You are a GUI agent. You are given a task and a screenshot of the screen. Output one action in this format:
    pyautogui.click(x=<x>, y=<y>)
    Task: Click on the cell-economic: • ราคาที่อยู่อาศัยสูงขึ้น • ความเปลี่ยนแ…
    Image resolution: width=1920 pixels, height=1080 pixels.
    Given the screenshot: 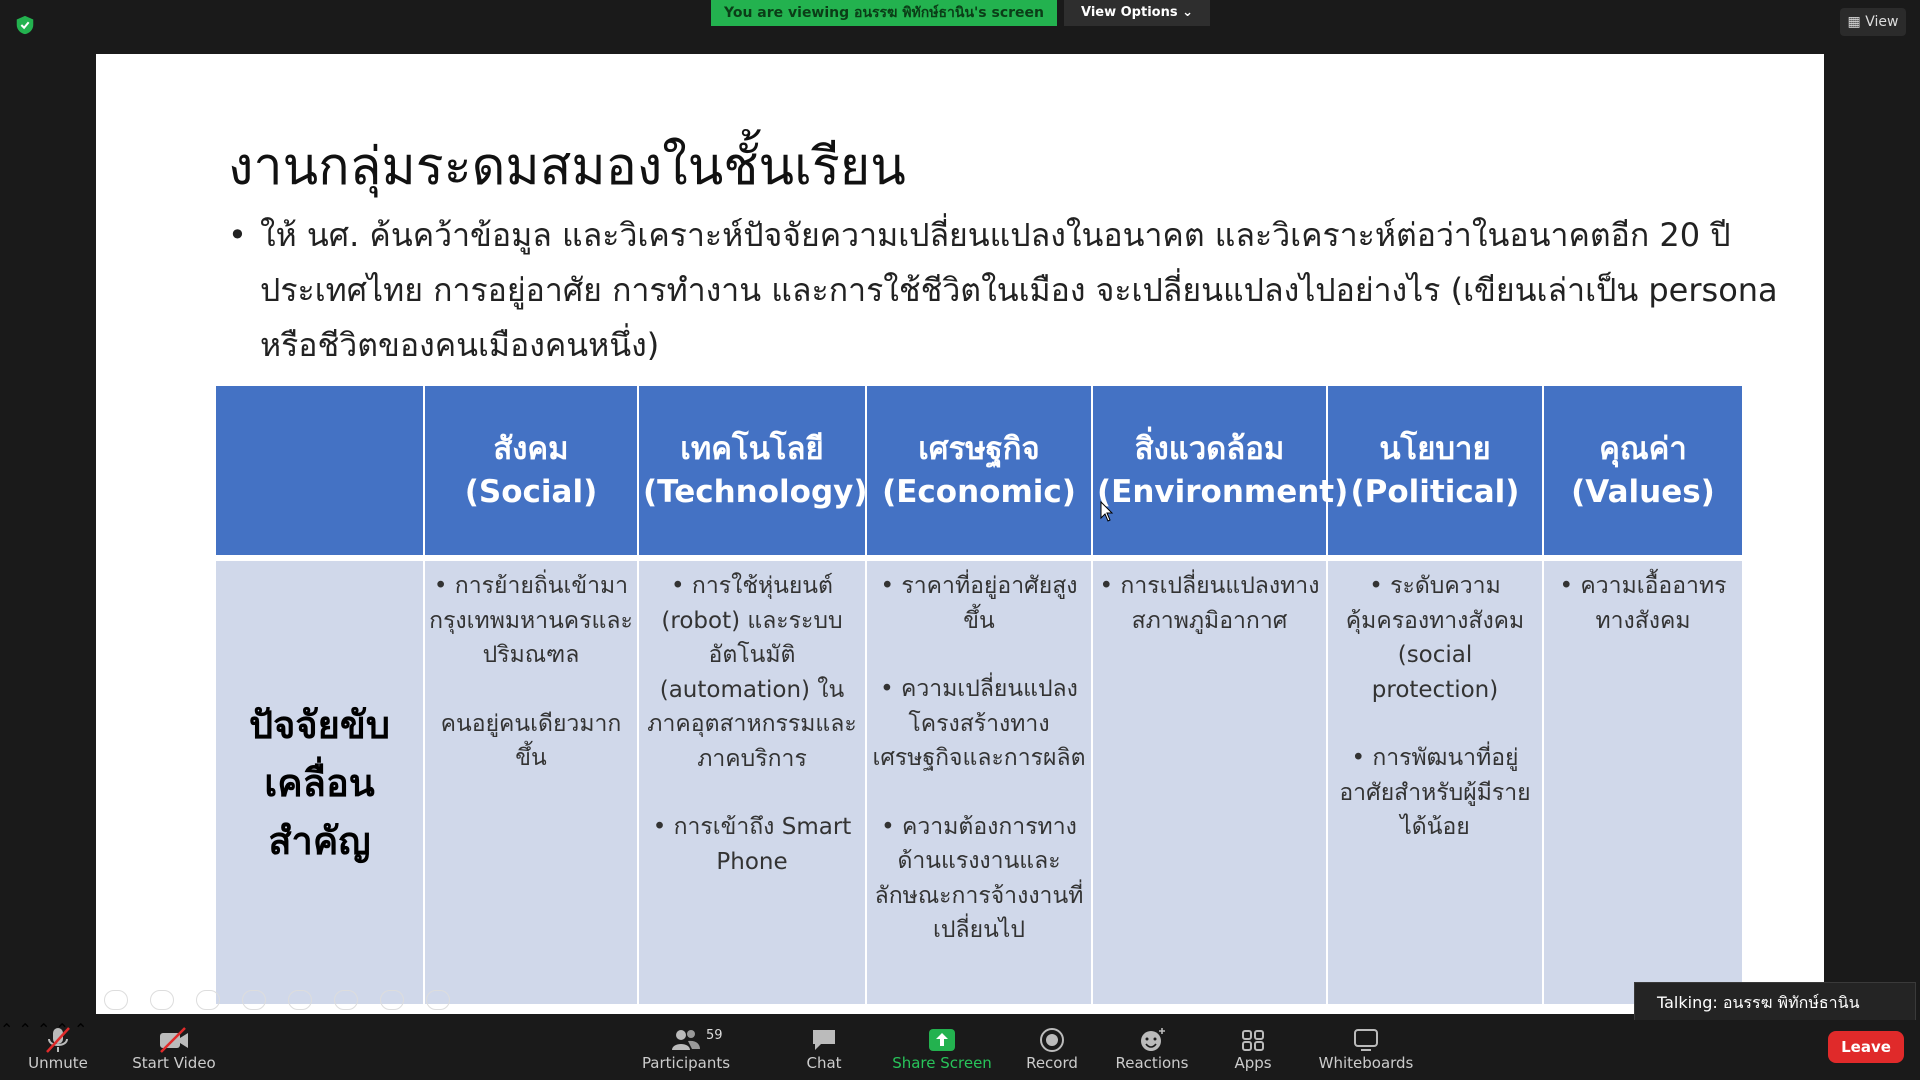 What is the action you would take?
    pyautogui.click(x=979, y=781)
    